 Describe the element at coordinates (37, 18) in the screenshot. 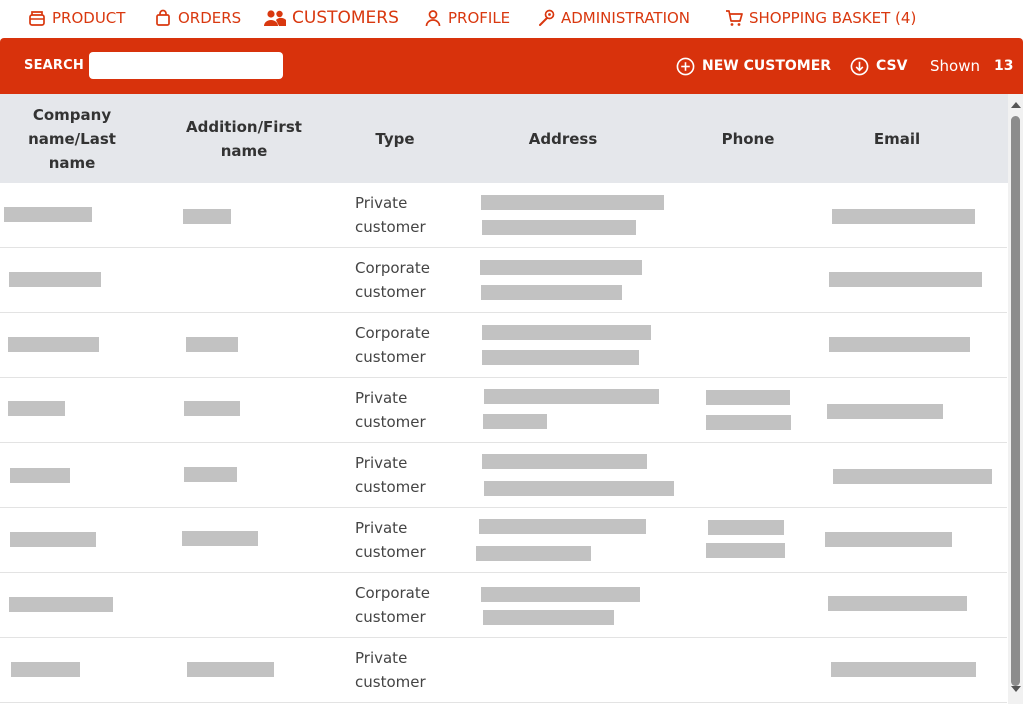

I see `box-icon` at that location.